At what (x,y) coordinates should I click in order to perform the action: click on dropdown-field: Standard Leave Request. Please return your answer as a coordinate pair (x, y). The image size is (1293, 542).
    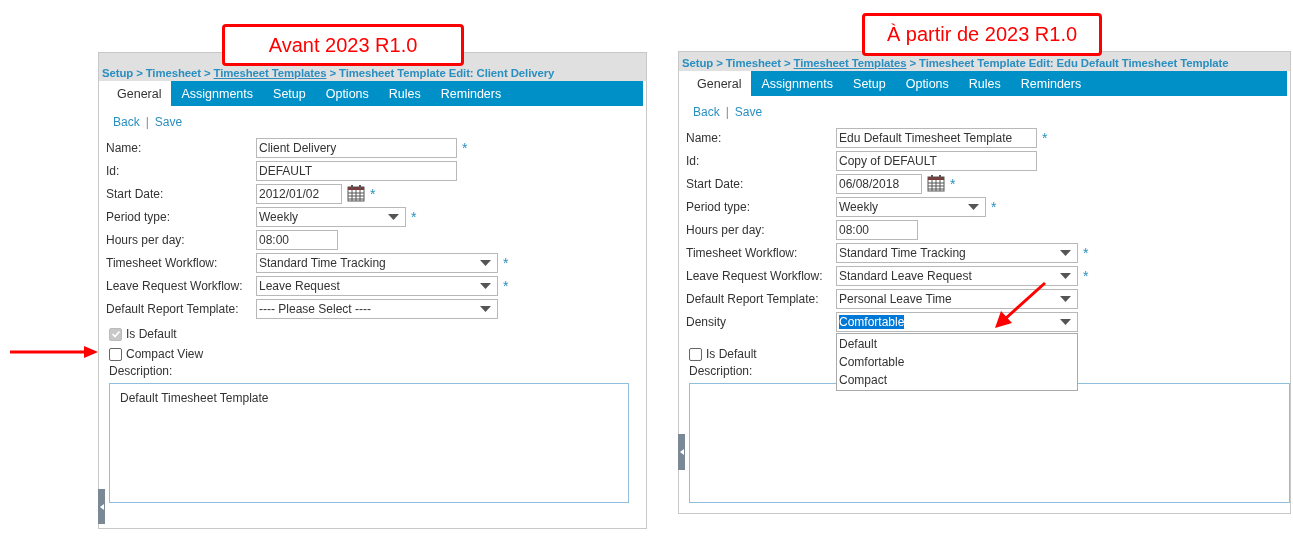
    Looking at the image, I should click on (957, 275).